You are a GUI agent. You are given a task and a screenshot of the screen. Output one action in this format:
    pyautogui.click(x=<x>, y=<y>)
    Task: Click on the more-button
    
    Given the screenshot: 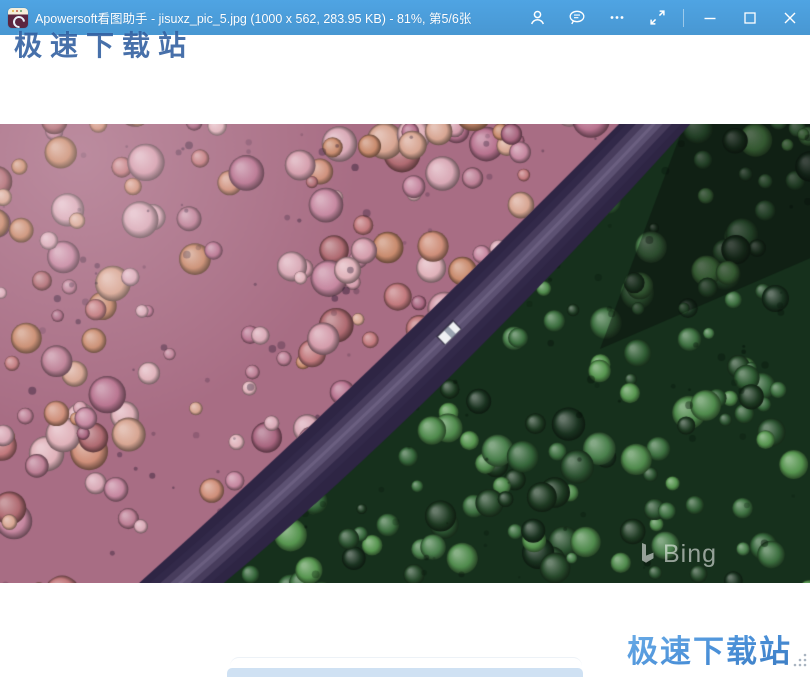 What is the action you would take?
    pyautogui.click(x=617, y=17)
    